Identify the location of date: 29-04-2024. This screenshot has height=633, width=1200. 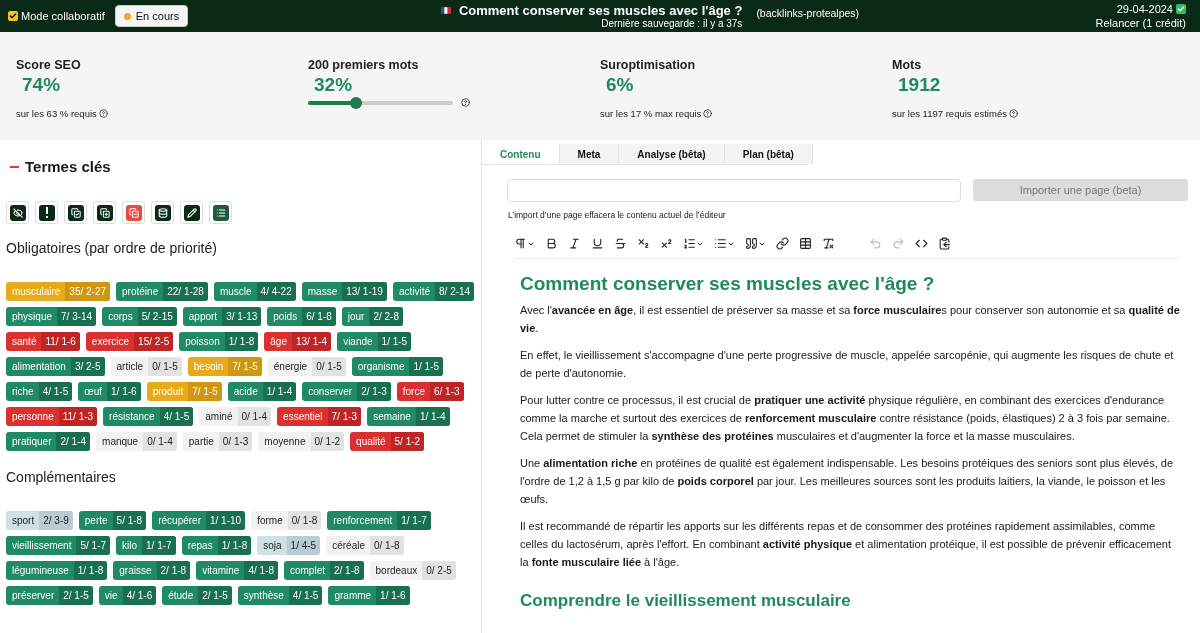
(1144, 9).